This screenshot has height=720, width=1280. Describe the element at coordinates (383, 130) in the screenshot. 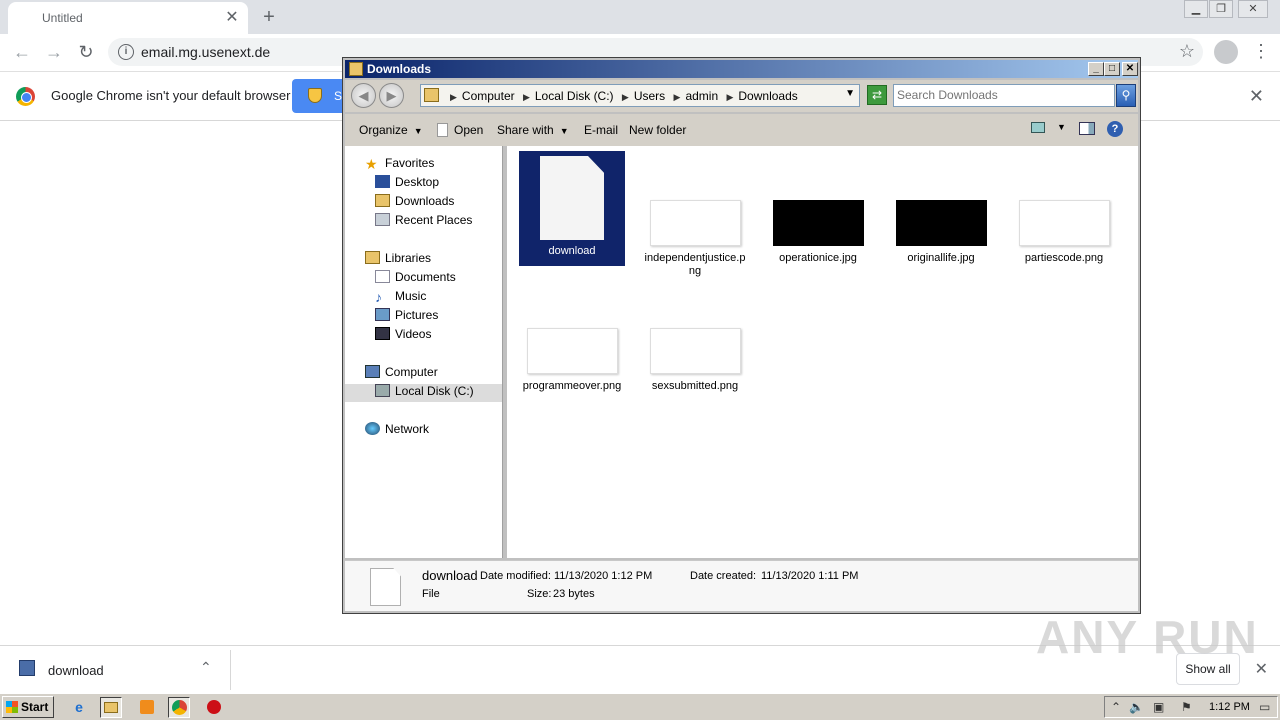

I see `organize-label: Organize` at that location.